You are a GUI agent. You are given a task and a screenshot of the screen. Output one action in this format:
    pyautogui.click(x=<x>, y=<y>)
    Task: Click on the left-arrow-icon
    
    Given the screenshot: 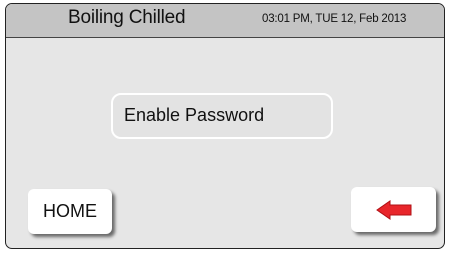 What is the action you would take?
    pyautogui.click(x=394, y=210)
    